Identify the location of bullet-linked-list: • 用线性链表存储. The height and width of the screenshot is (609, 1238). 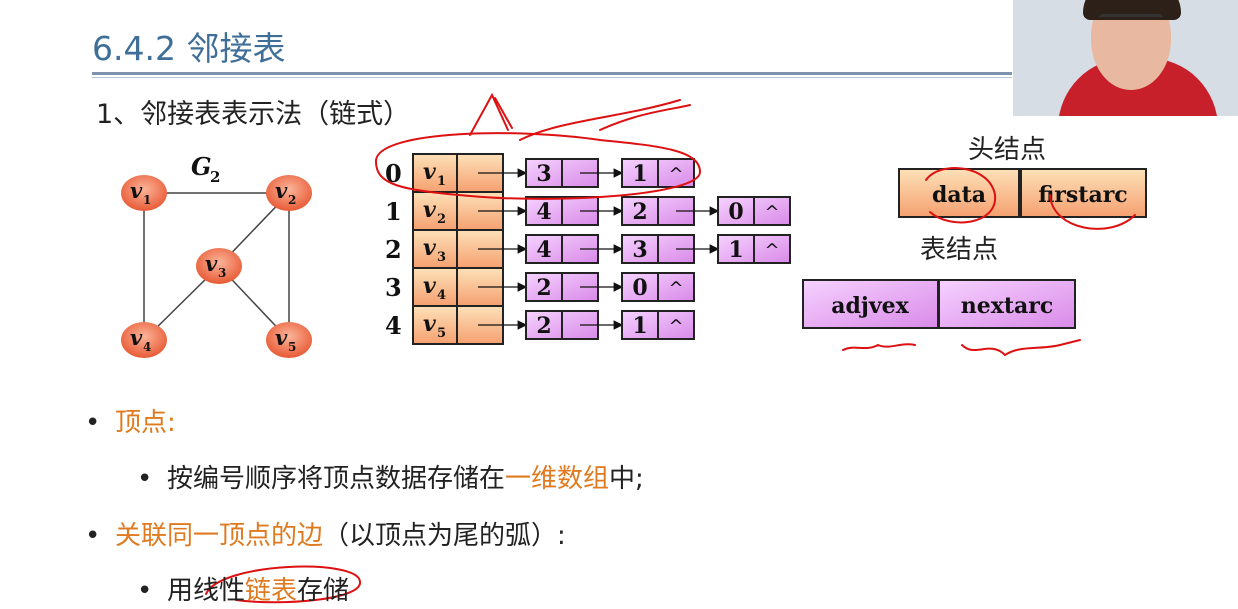
(243, 588).